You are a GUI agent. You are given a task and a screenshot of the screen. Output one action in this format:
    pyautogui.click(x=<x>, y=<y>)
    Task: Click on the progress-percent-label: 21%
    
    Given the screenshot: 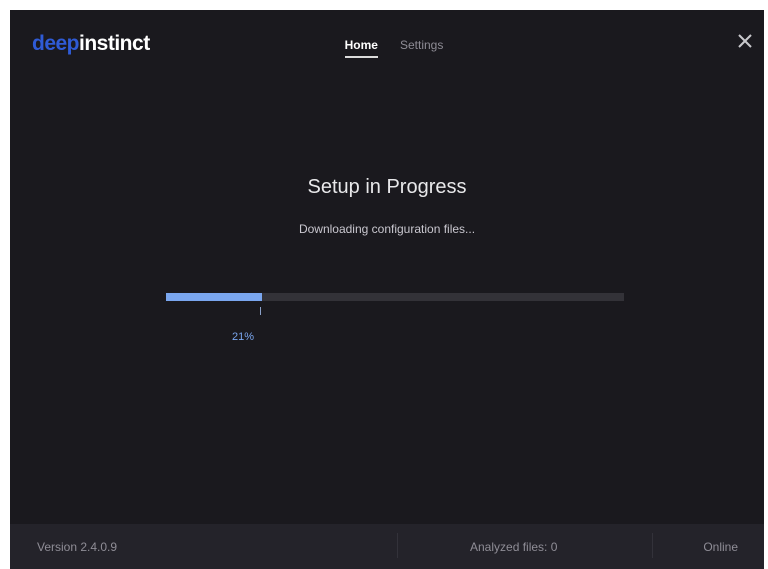 What is the action you would take?
    pyautogui.click(x=243, y=337)
    